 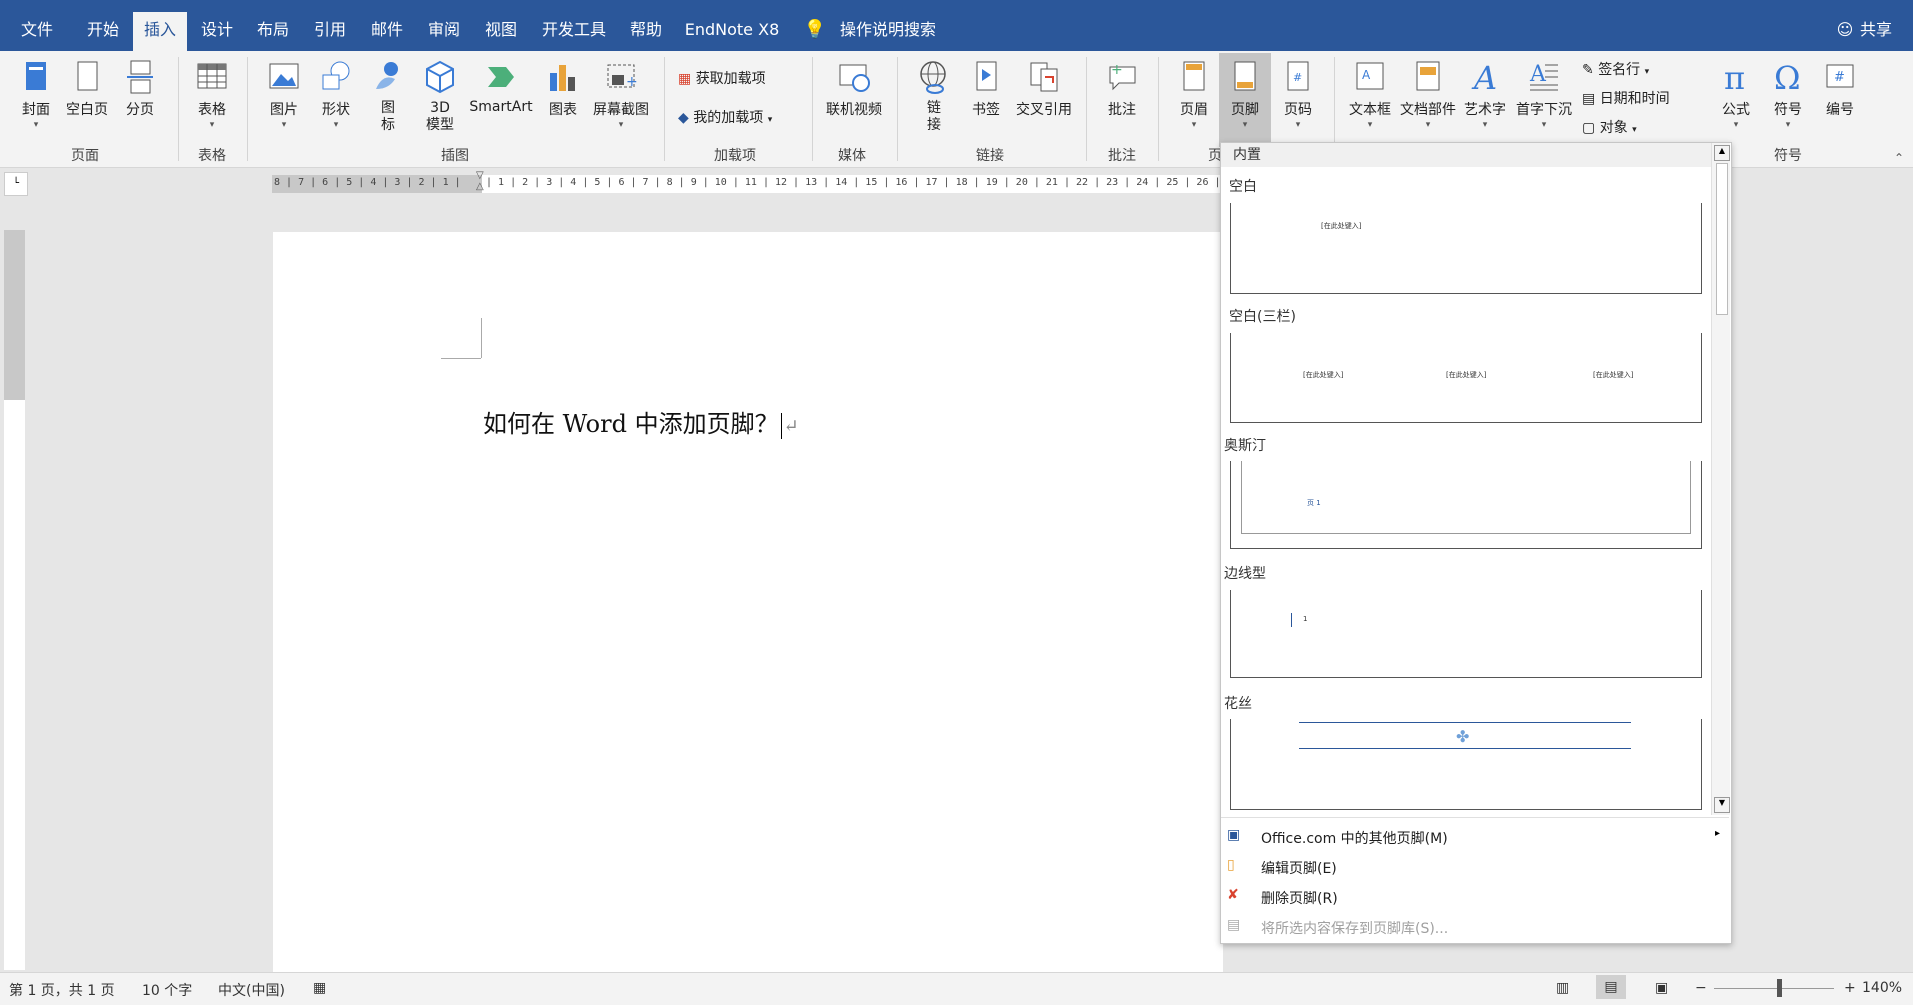 I want to click on gallery-scrollbar: ▲ ▼, so click(x=1720, y=479).